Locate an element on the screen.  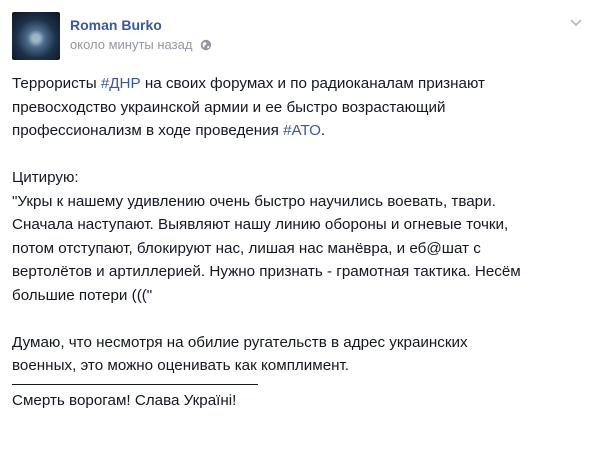
text-segment: Террористы is located at coordinates (56, 83).